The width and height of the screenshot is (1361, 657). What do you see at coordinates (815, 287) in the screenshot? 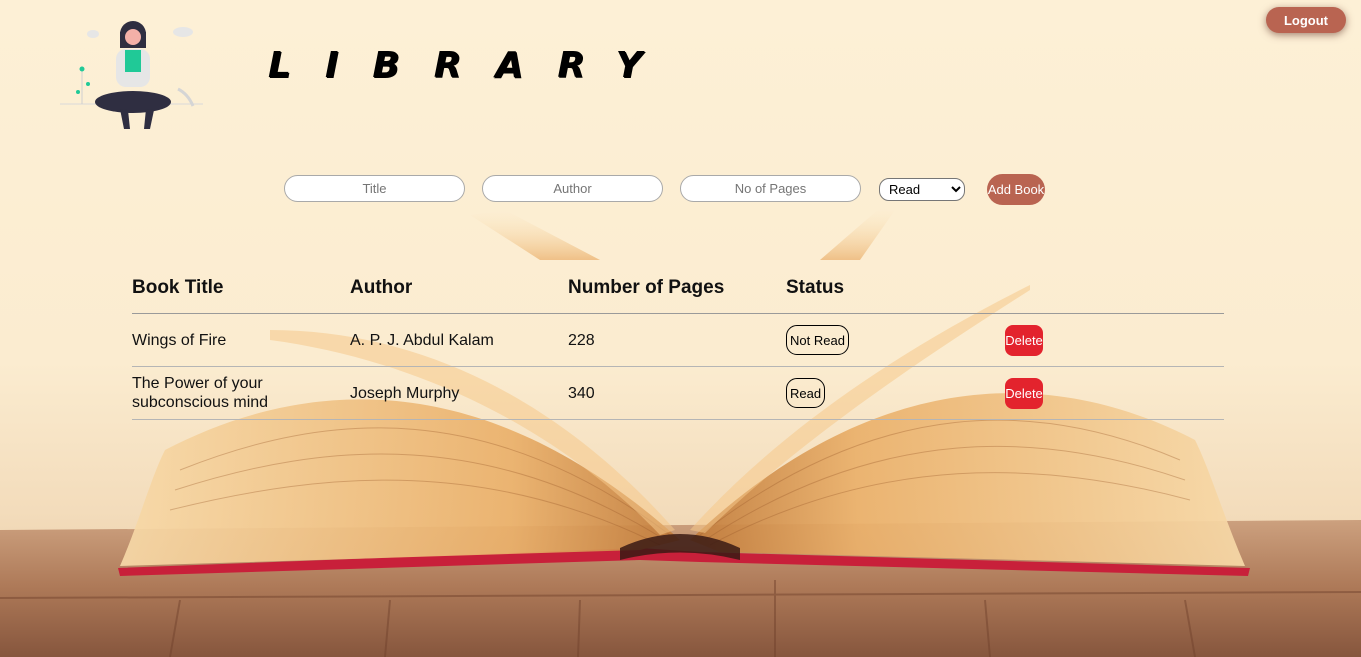
I see `column-header-status: Status` at bounding box center [815, 287].